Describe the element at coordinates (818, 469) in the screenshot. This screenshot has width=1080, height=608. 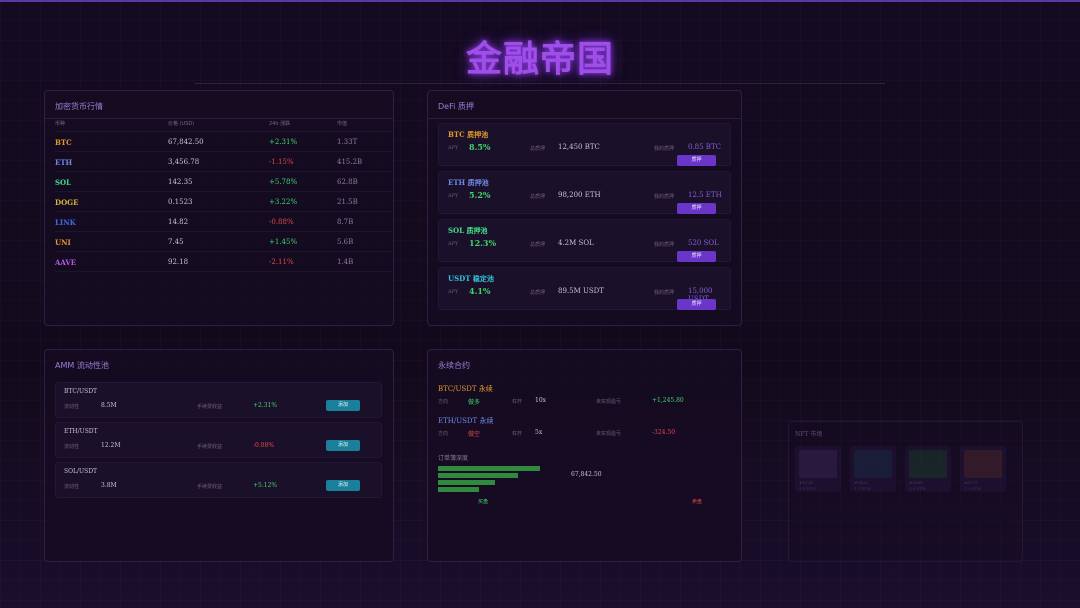
I see `nft-card: #1024 0.8 ETH` at that location.